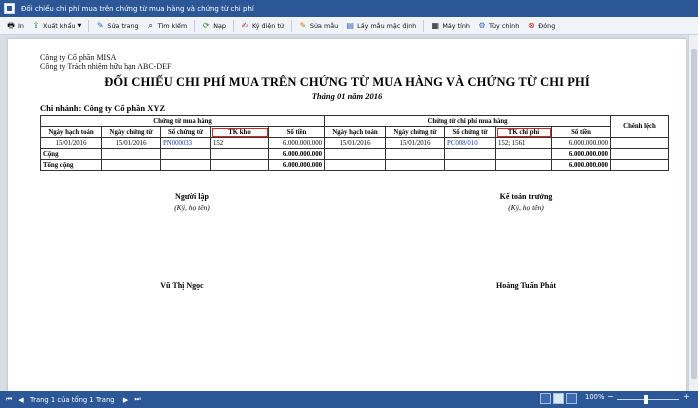  What do you see at coordinates (100, 25) in the screenshot?
I see `page-edit-icon: ✎` at bounding box center [100, 25].